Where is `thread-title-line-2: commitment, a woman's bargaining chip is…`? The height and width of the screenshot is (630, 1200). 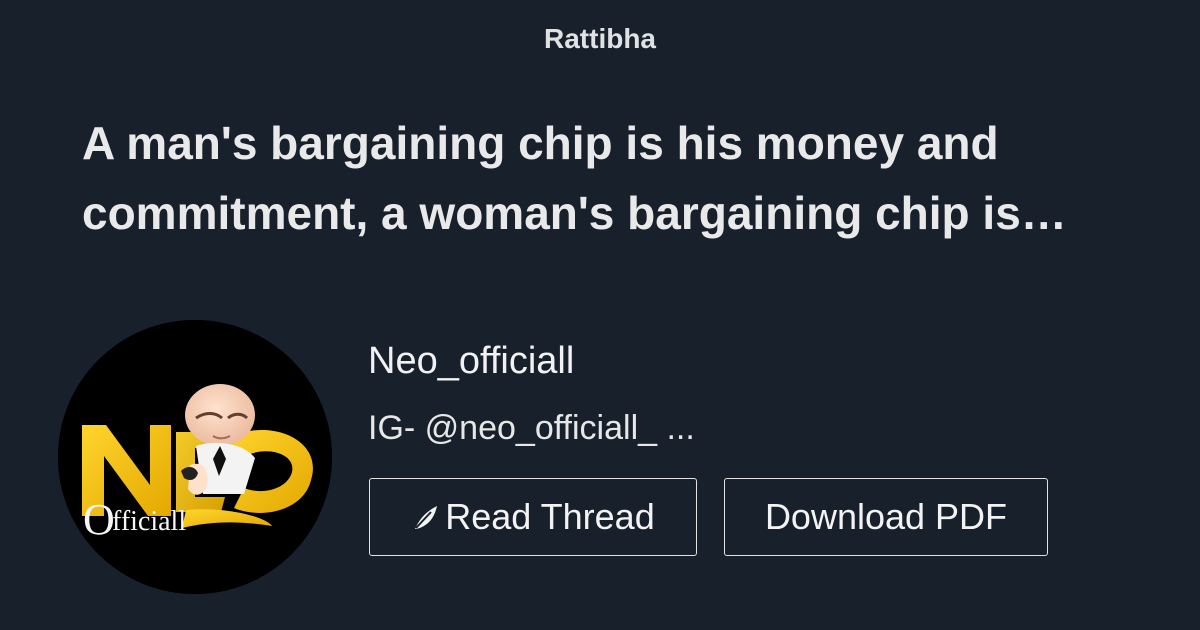 thread-title-line-2: commitment, a woman's bargaining chip is… is located at coordinates (574, 213).